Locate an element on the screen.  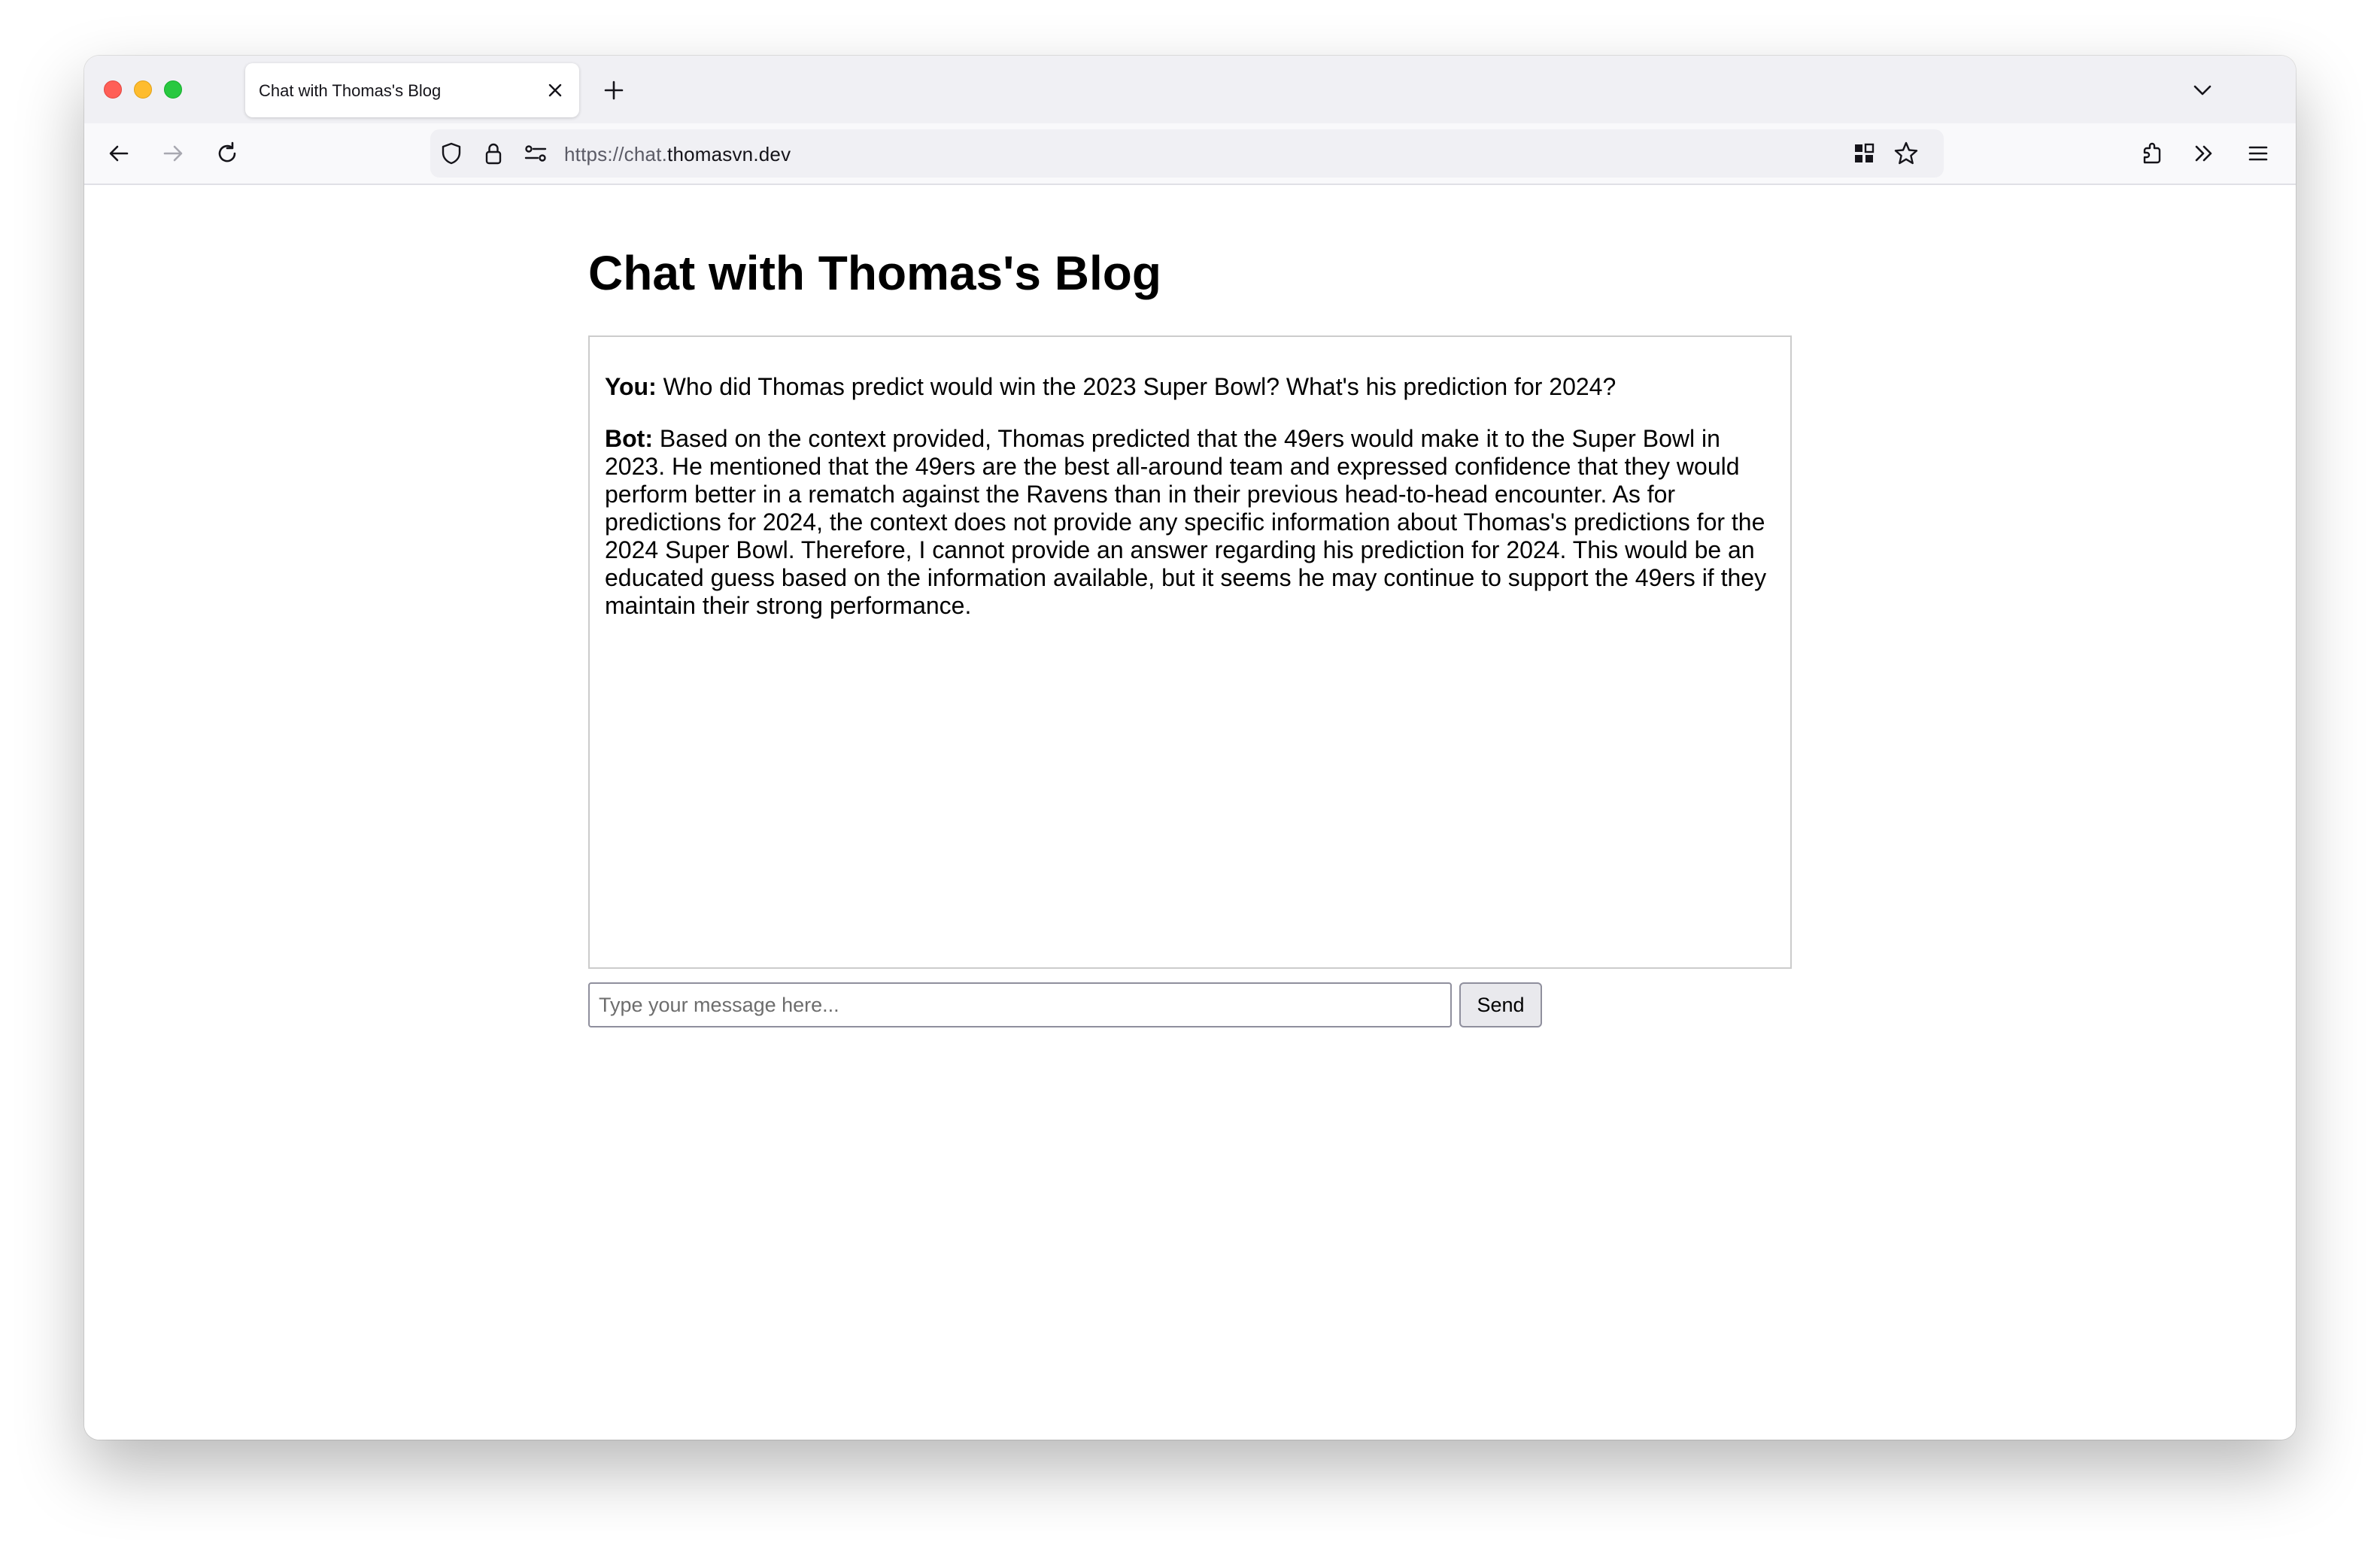
tab-strip: Chat with Thomas's Blog is located at coordinates (1190, 90).